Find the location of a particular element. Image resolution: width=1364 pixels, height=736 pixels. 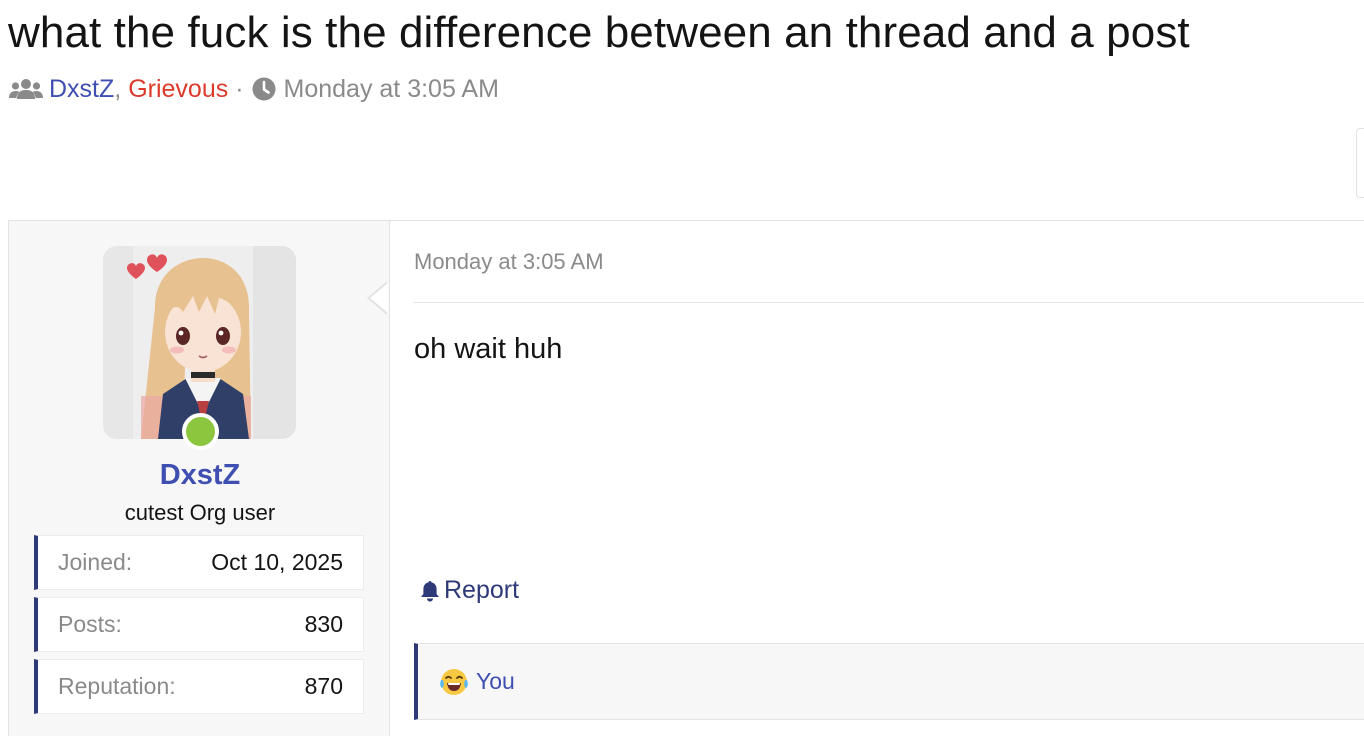

page-edge-widget is located at coordinates (1360, 163).